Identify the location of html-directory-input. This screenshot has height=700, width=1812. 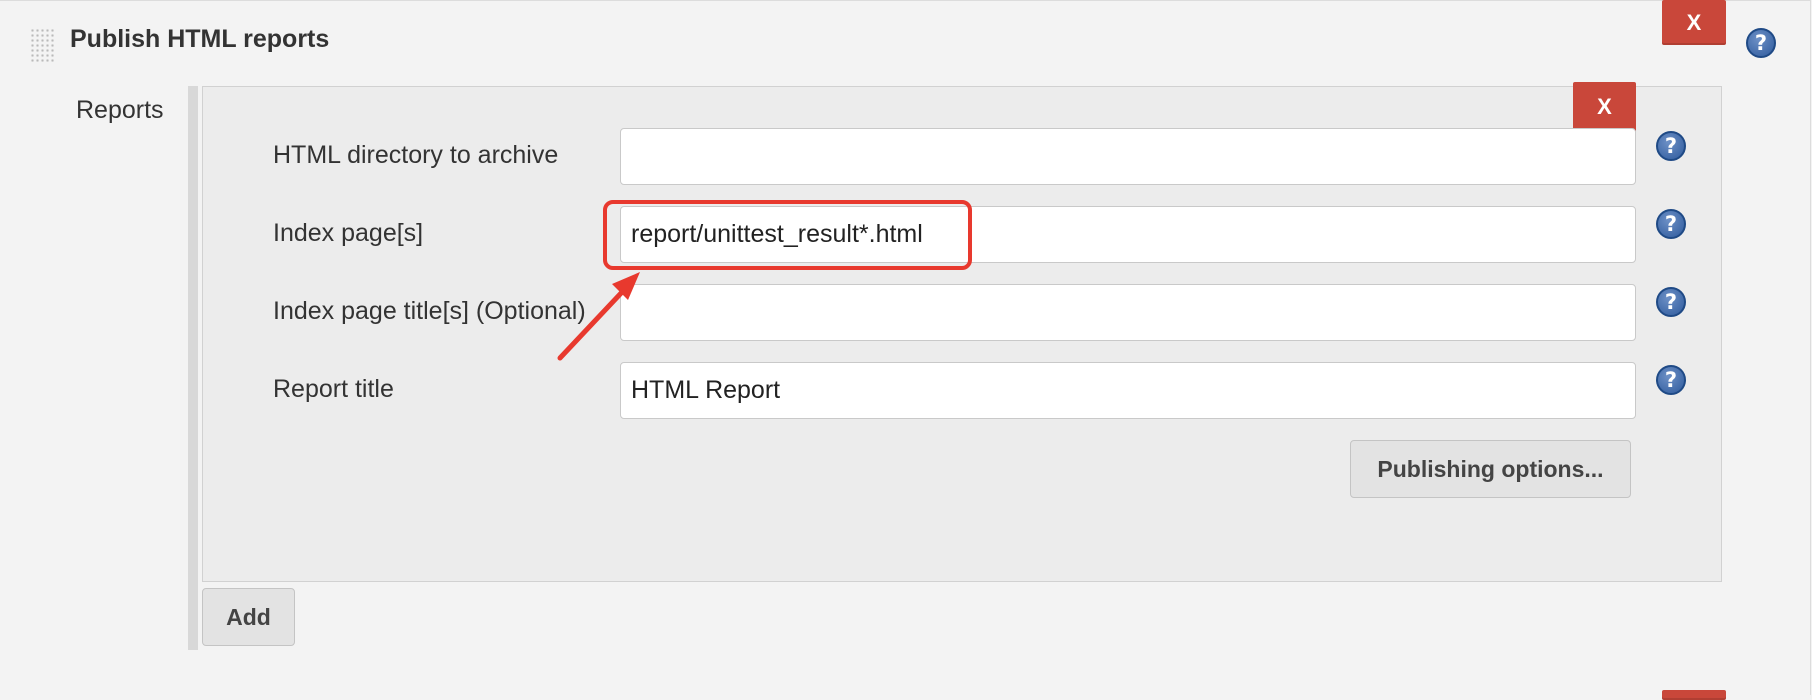
(1128, 156).